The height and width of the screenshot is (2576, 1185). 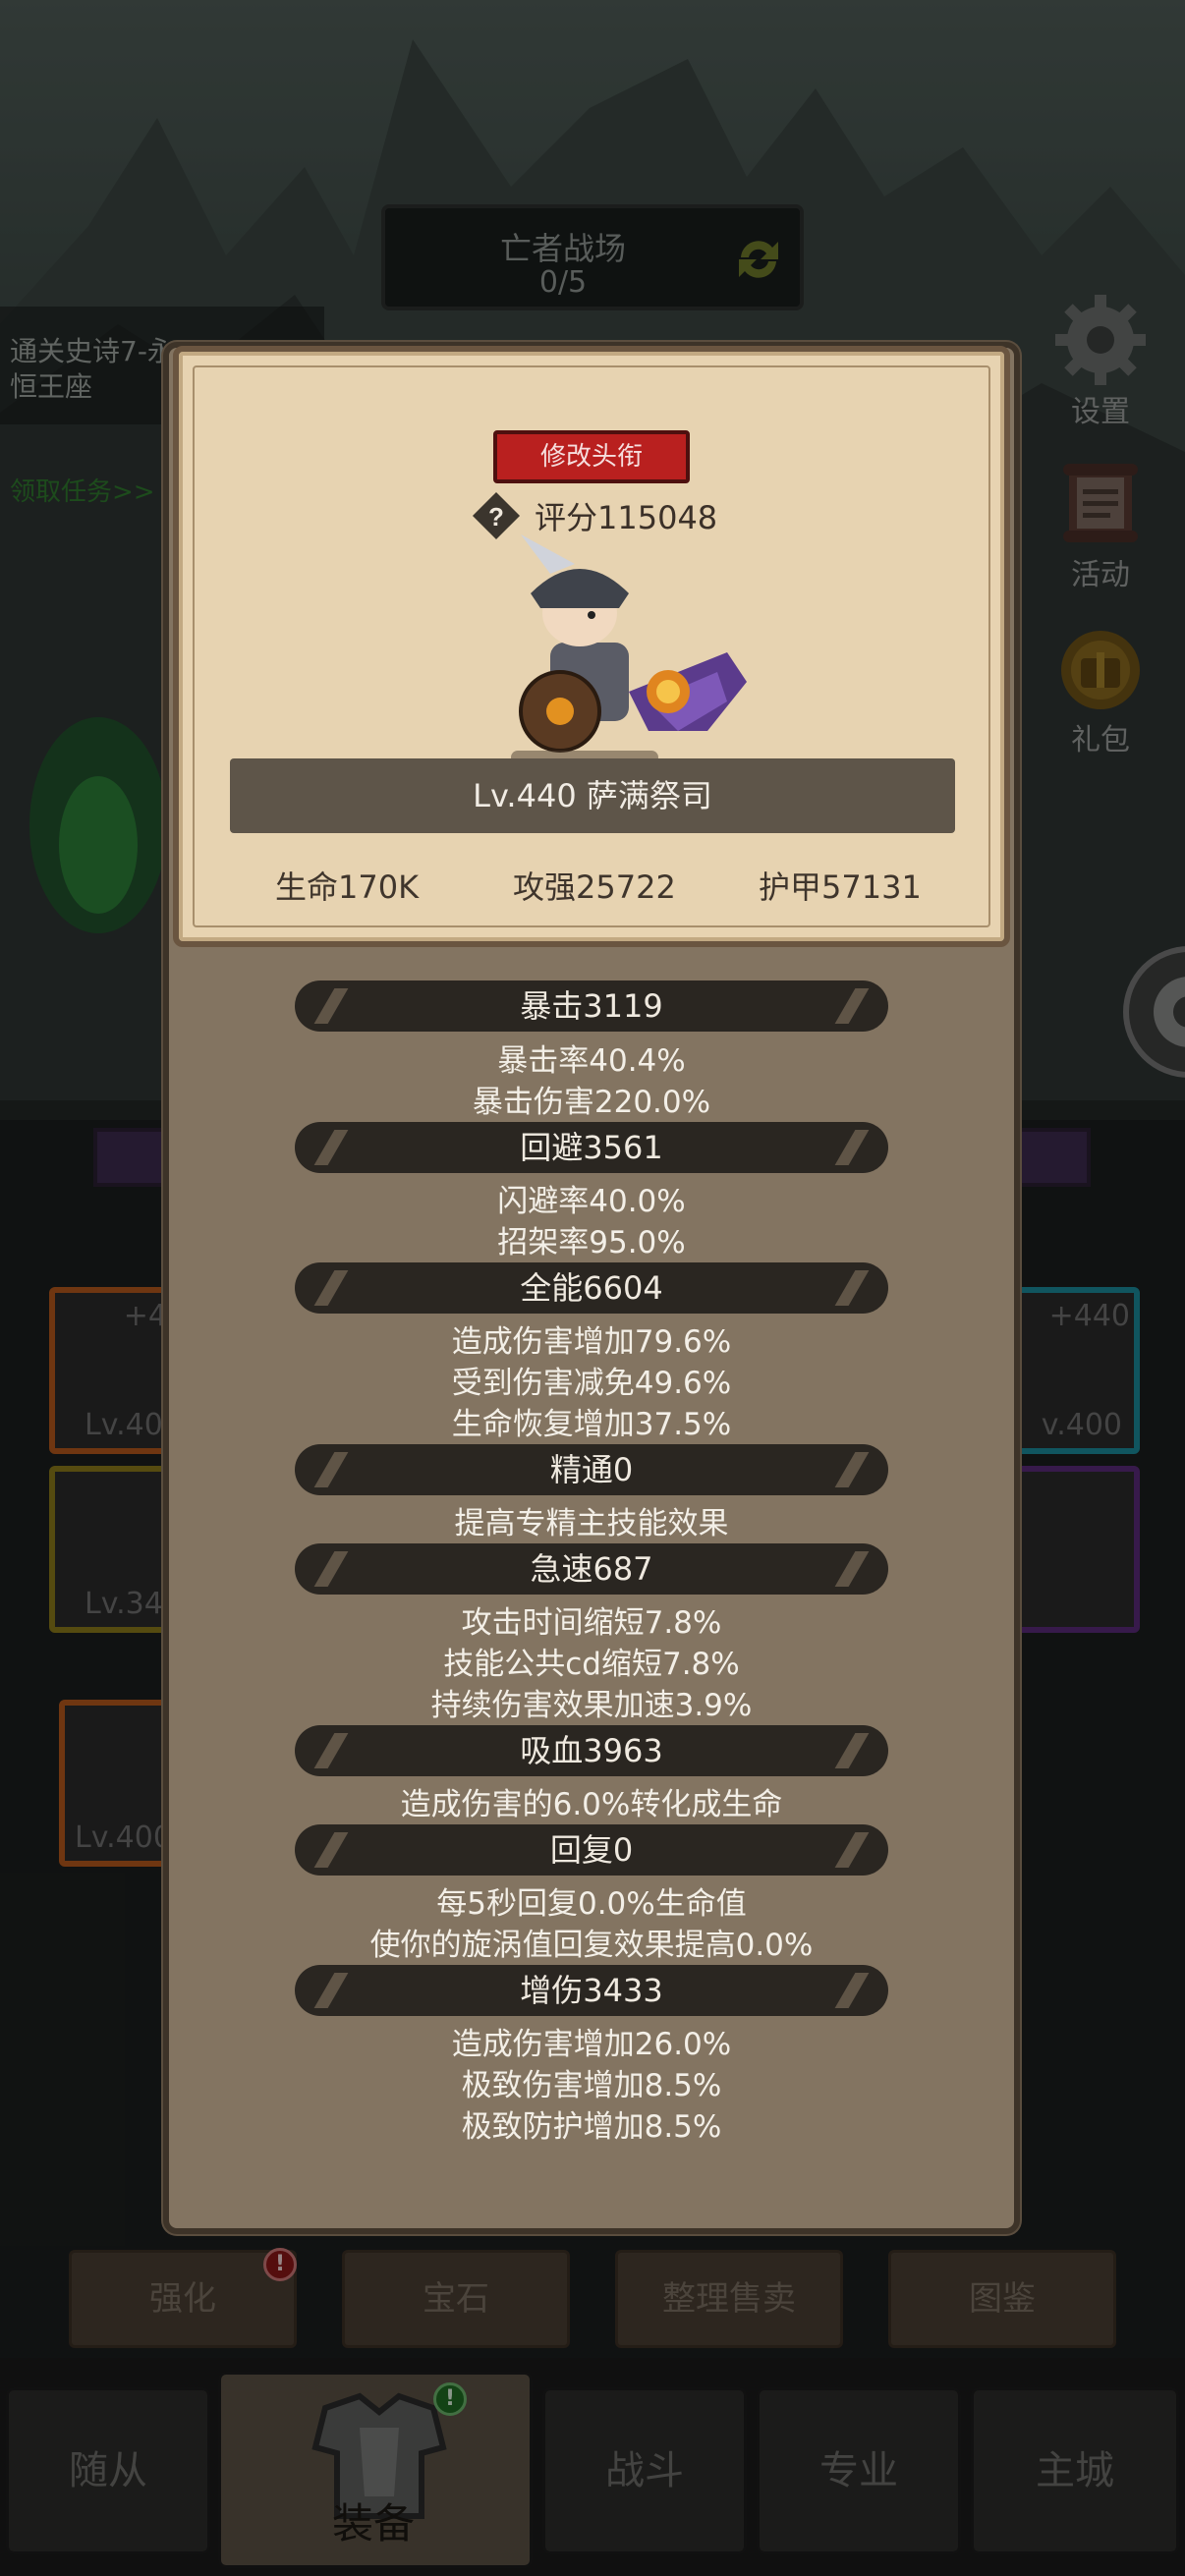 I want to click on stat-line-parry-rate: 招架率95.0%, so click(x=592, y=1242).